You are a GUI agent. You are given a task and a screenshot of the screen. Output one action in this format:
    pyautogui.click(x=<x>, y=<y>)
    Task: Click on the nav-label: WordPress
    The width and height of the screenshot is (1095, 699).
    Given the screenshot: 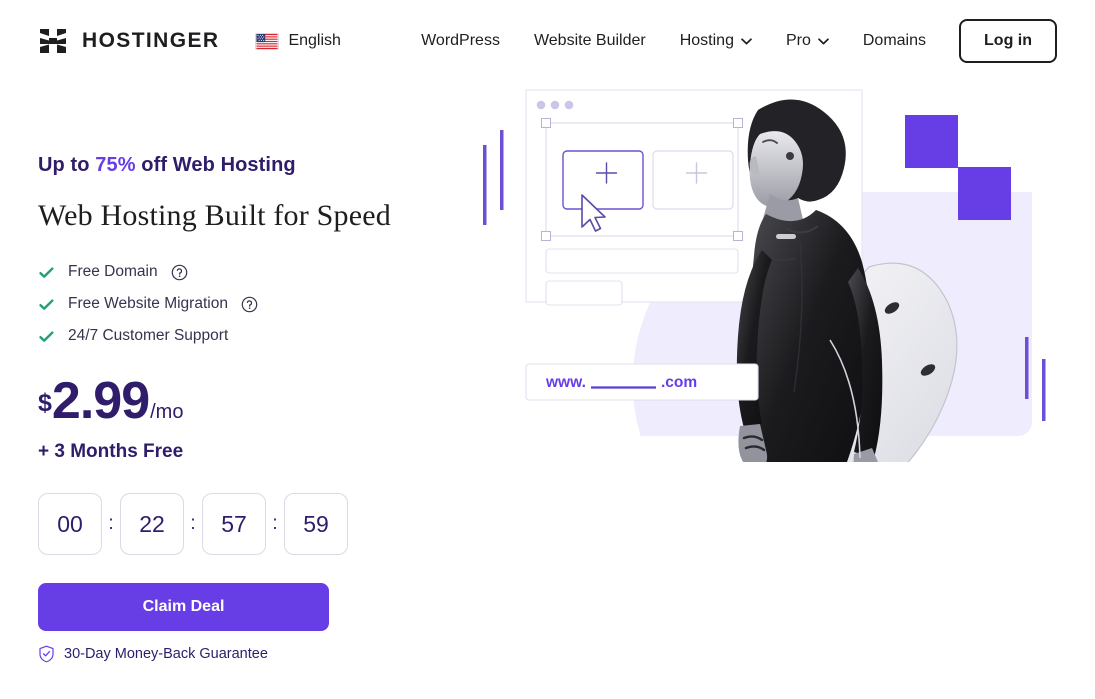 What is the action you would take?
    pyautogui.click(x=460, y=40)
    